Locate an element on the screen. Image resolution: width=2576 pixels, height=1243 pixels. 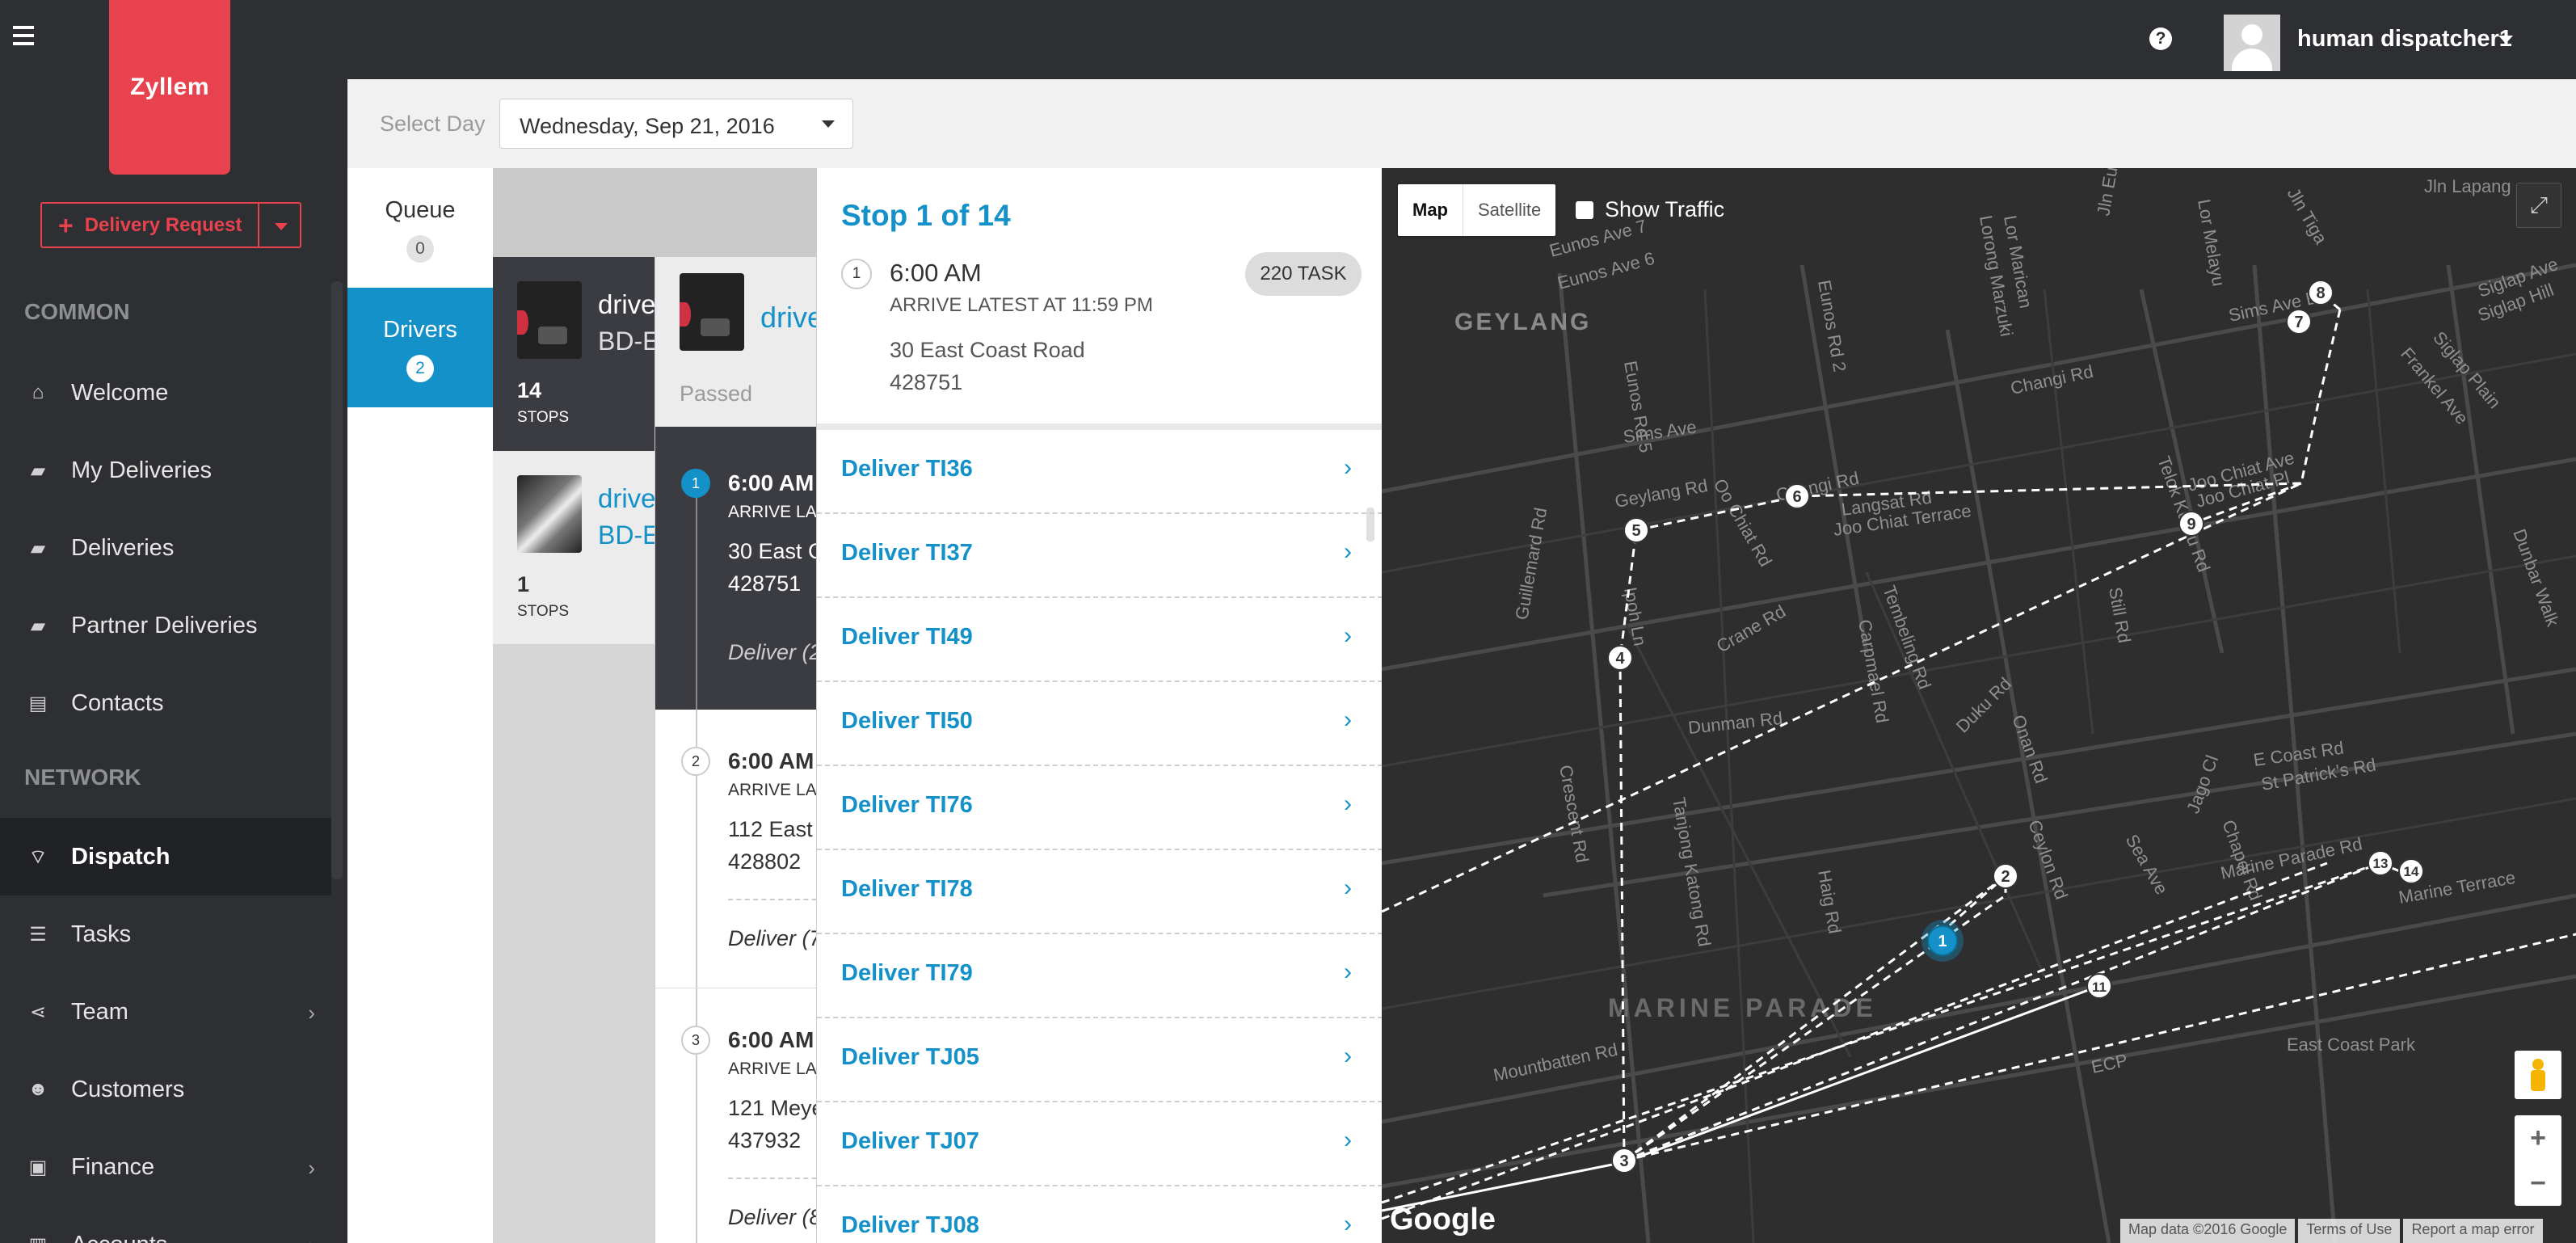
logo: Zyllem is located at coordinates (169, 87).